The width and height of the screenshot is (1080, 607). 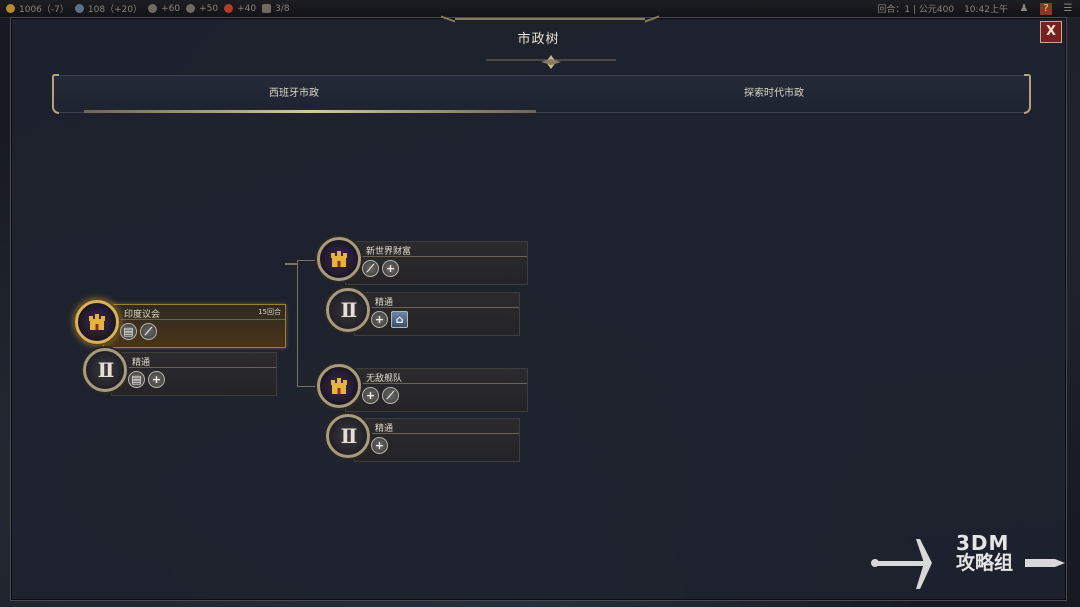 What do you see at coordinates (436, 390) in the screenshot?
I see `civic-card: 无敌舰队 + ⟋` at bounding box center [436, 390].